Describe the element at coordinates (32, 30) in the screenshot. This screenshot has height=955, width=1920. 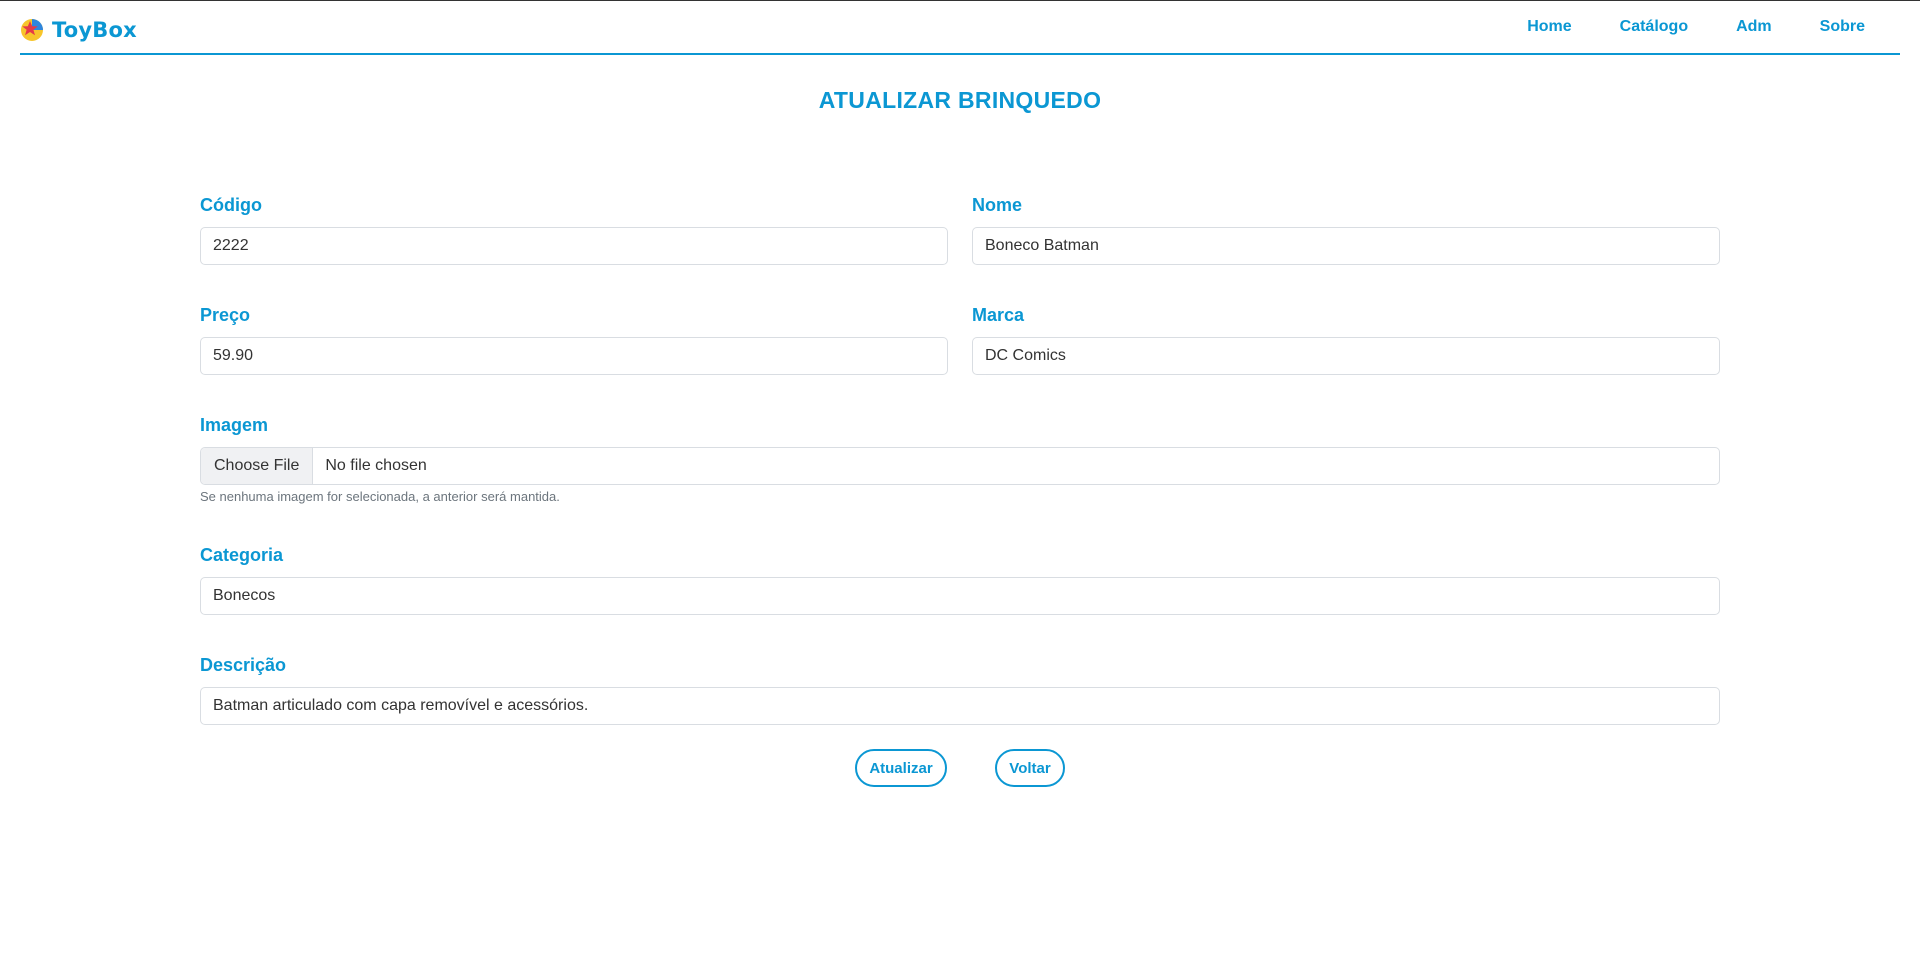
I see `star-ball-logo-icon` at that location.